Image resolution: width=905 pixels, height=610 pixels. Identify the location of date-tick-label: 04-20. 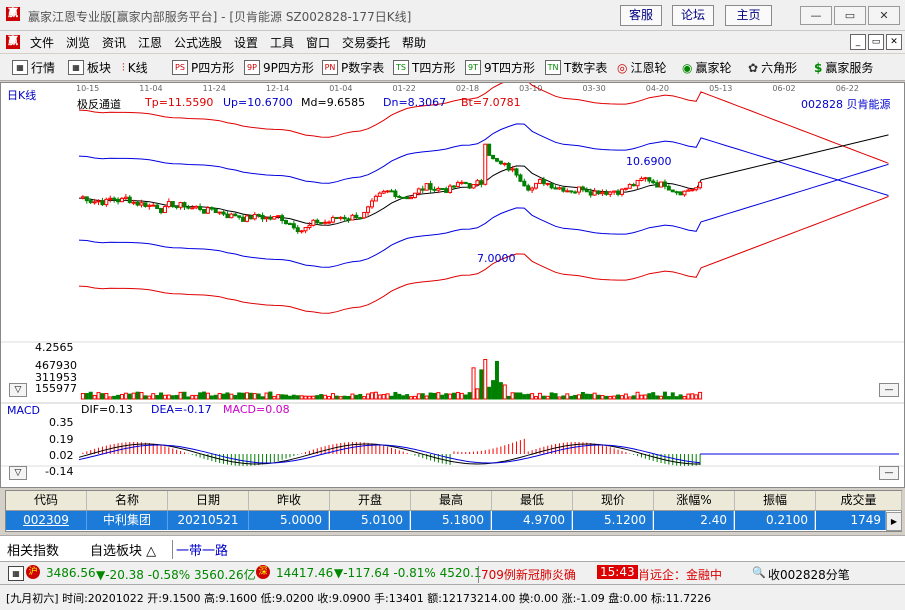
(657, 88).